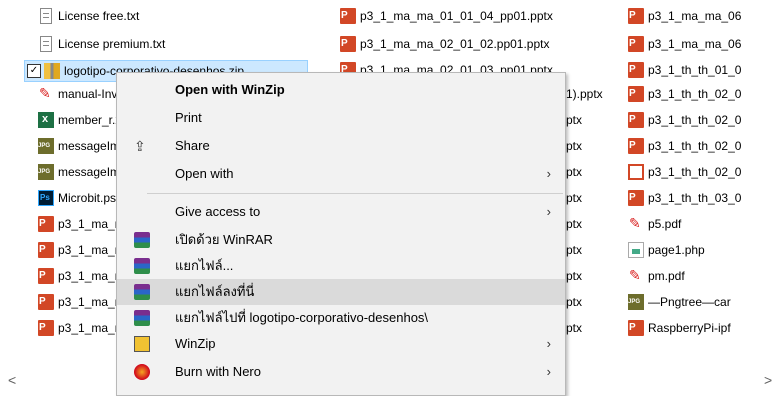 The image size is (782, 396). What do you see at coordinates (679, 302) in the screenshot?
I see `file-item: —Pngtree—car` at bounding box center [679, 302].